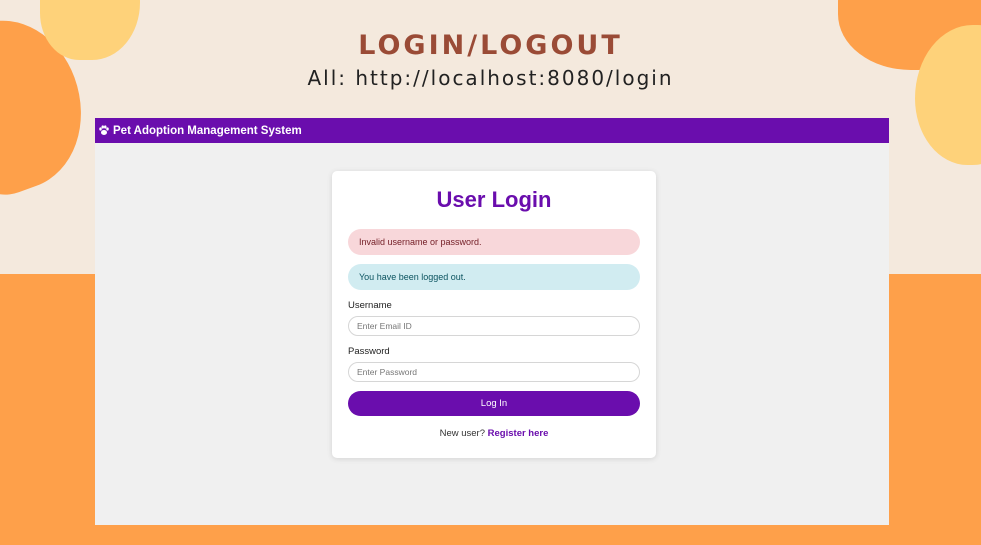  I want to click on slide-title: LOGIN/LOGOUT, so click(490, 45).